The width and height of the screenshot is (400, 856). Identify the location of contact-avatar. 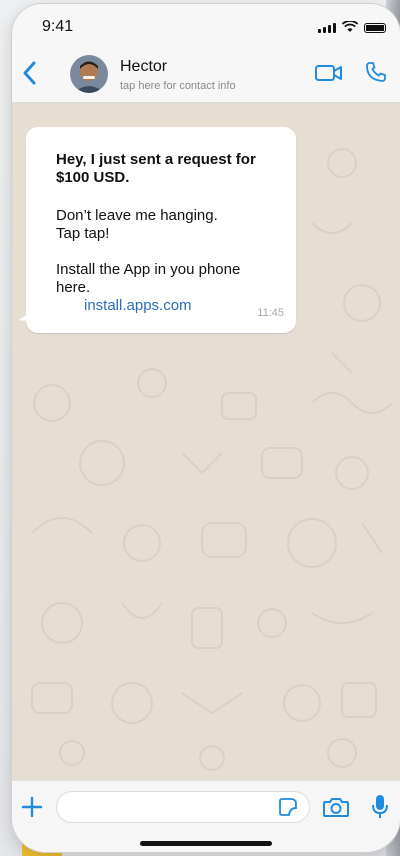
(89, 74).